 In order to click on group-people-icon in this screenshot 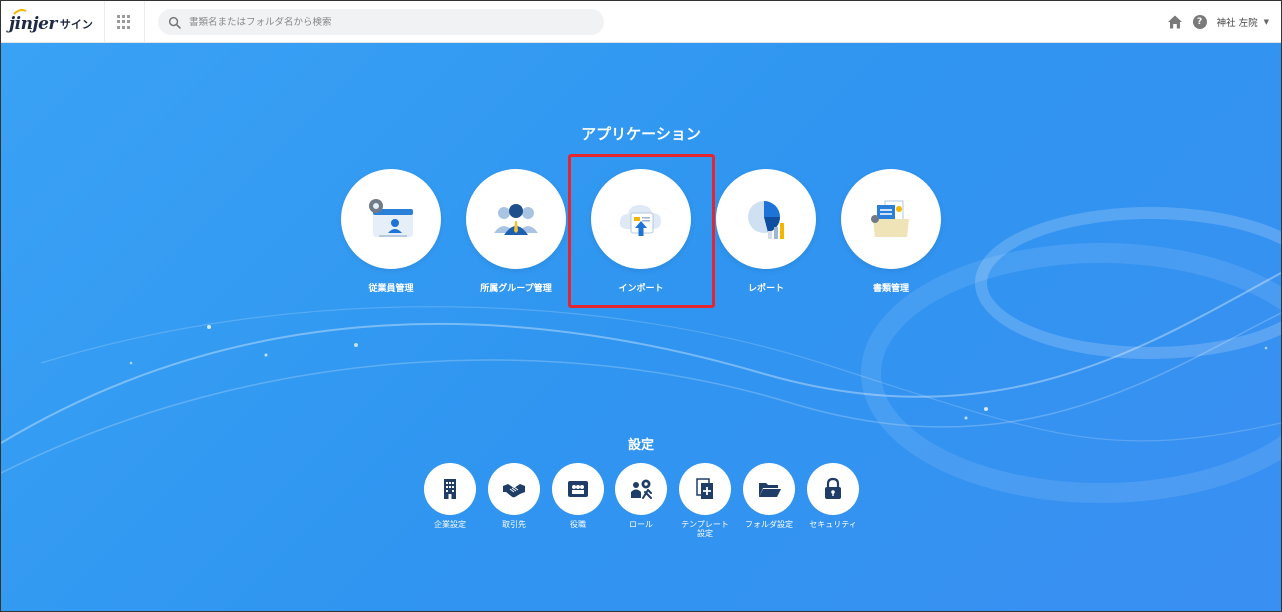, I will do `click(516, 219)`.